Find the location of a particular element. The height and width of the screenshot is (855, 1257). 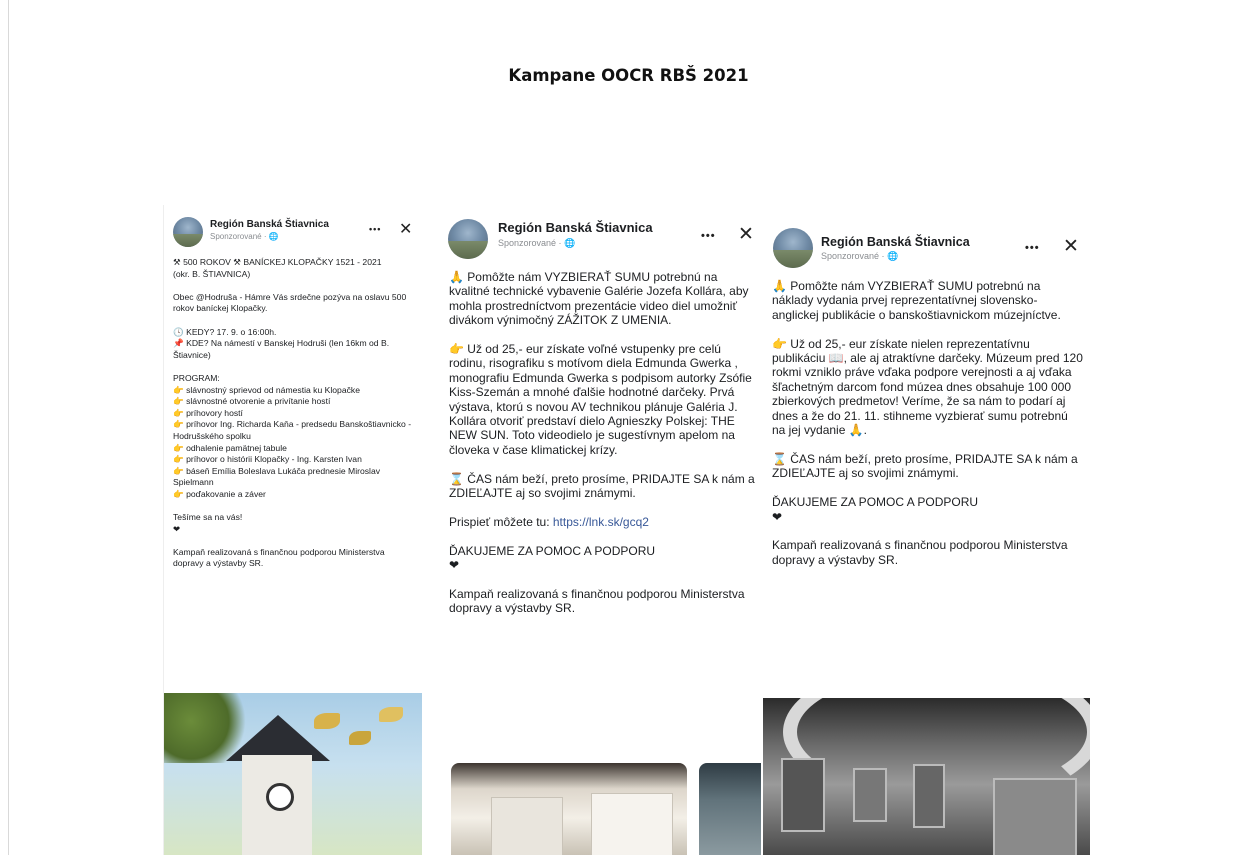

donation-link: https://lnk.sk/gcq2 is located at coordinates (601, 522).